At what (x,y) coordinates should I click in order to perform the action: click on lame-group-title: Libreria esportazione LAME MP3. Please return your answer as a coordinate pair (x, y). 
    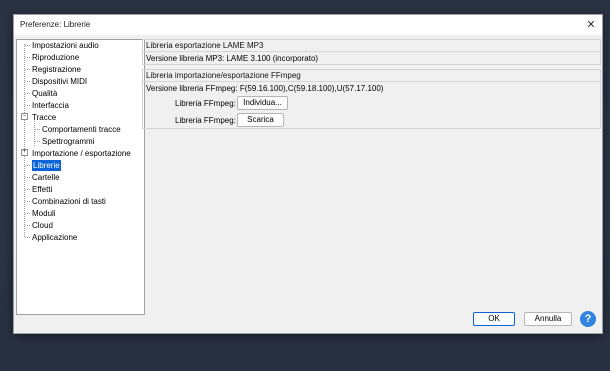
    Looking at the image, I should click on (205, 45).